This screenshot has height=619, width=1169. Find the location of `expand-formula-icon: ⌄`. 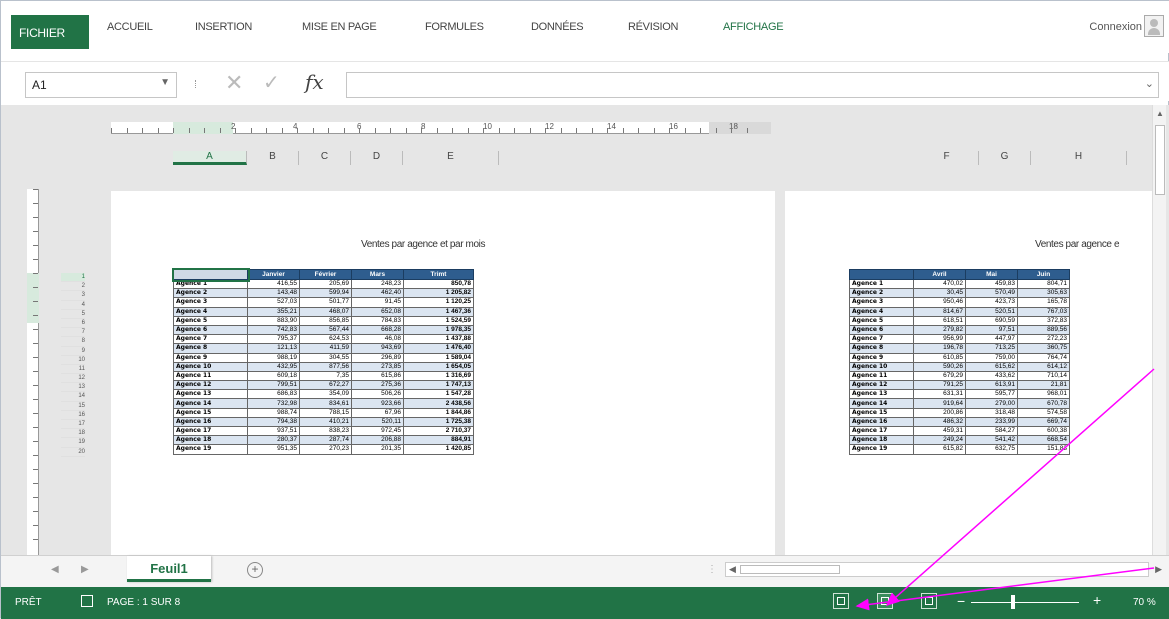

expand-formula-icon: ⌄ is located at coordinates (1149, 83).